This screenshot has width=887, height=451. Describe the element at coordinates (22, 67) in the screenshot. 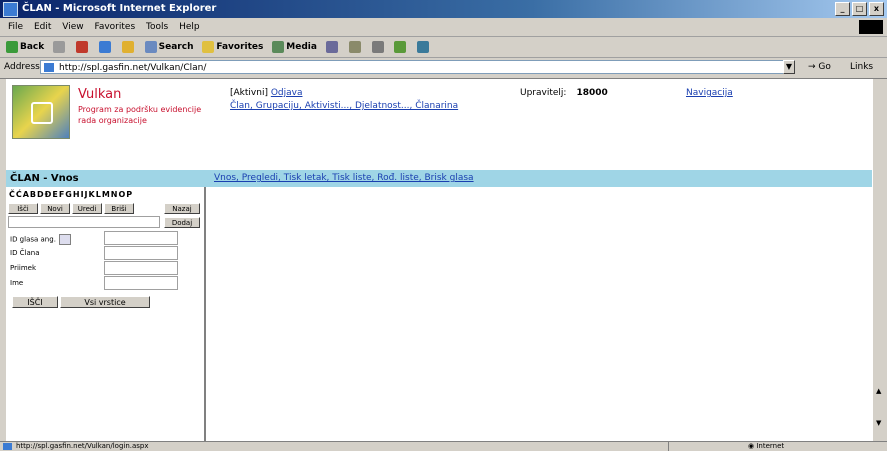

I see `address-label: Address` at that location.